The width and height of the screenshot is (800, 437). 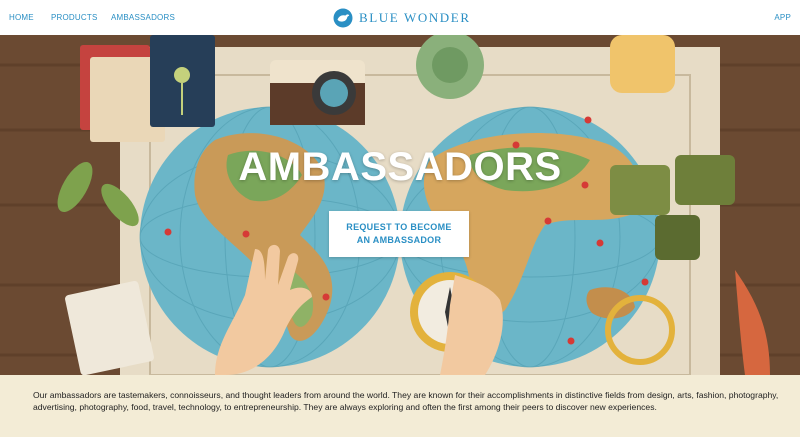 I want to click on nav-products-link: PRODUCTS, so click(x=74, y=17).